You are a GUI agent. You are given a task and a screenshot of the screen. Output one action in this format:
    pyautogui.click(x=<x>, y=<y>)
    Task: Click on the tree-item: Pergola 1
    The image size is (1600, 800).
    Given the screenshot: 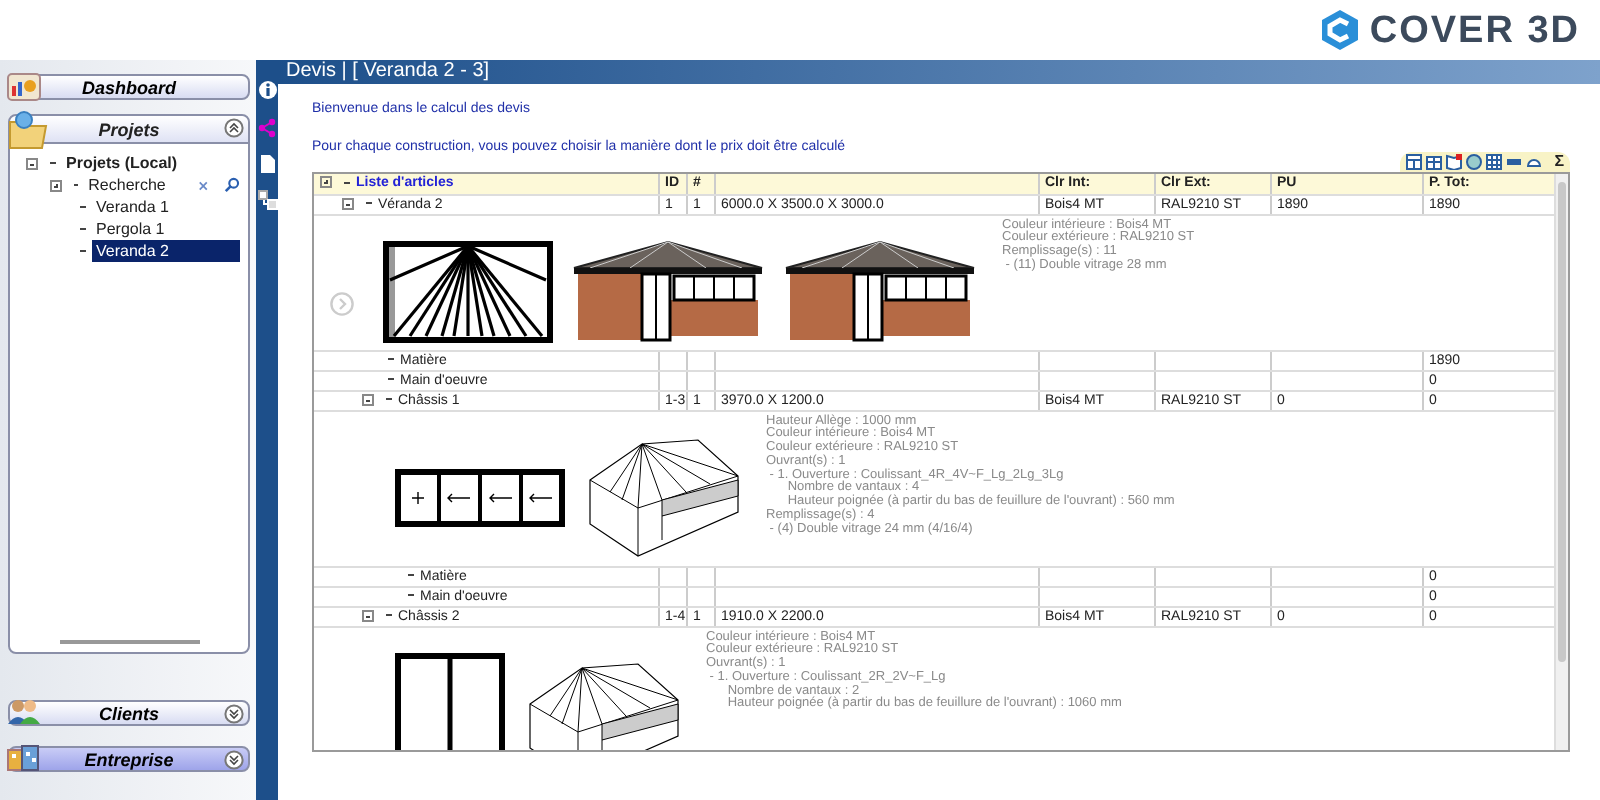 What is the action you would take?
    pyautogui.click(x=130, y=229)
    